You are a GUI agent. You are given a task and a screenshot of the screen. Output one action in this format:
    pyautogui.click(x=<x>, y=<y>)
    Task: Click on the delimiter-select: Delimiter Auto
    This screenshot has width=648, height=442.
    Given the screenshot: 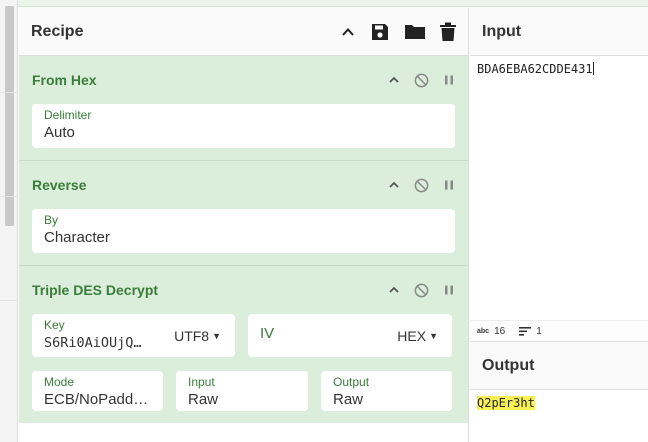 What is the action you would take?
    pyautogui.click(x=243, y=126)
    